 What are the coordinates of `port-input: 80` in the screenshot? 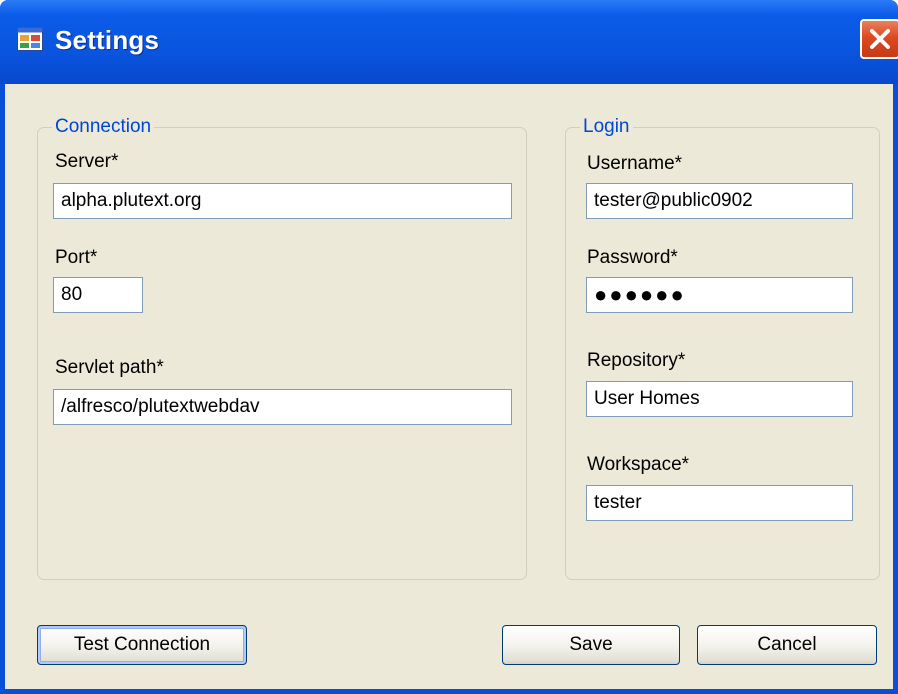 It's located at (98, 295).